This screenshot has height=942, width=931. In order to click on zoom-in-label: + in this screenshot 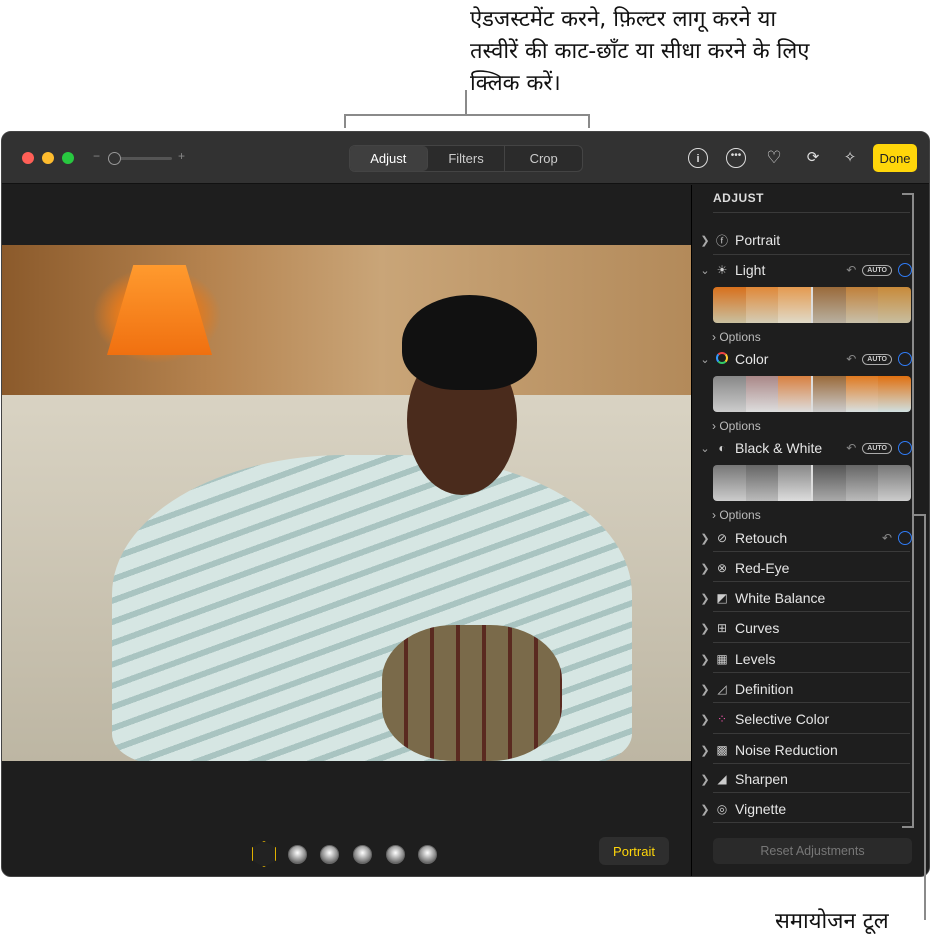, I will do `click(182, 156)`.